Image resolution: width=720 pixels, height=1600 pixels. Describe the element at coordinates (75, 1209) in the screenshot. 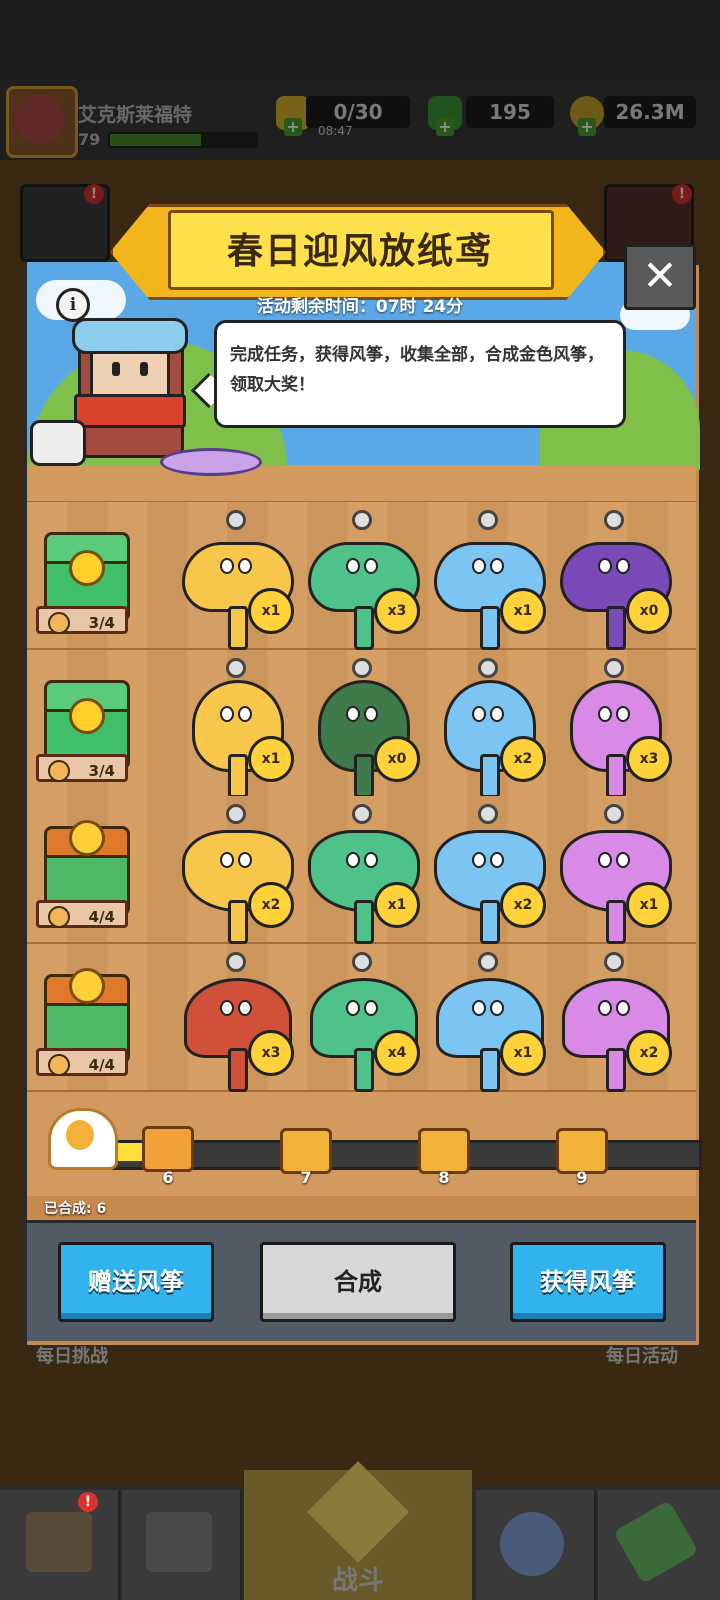

I see `merged-count: 已合成: 6` at that location.